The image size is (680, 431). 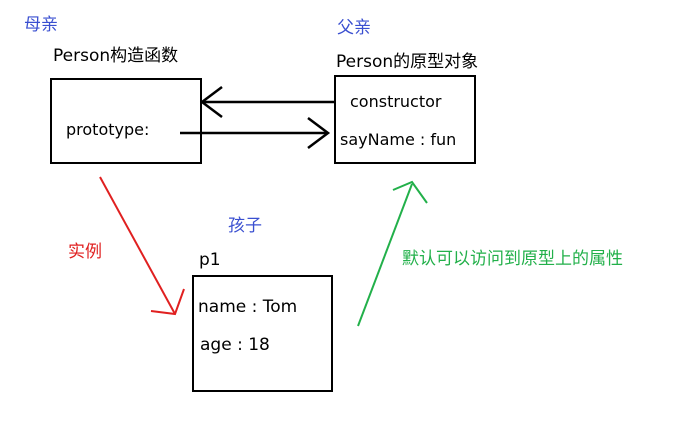 I want to click on name-property: name : Tom, so click(x=248, y=307).